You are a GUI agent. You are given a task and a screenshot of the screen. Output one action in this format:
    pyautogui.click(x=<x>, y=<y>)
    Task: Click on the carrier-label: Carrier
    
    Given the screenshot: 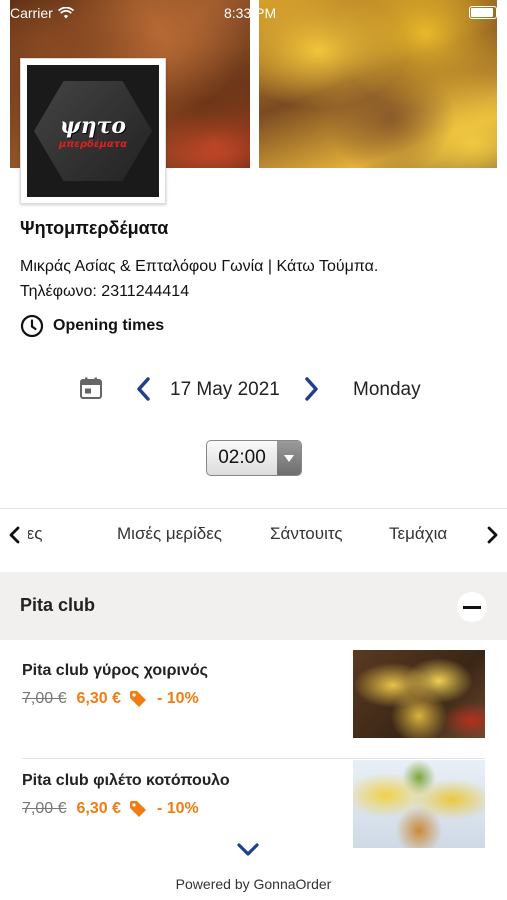 What is the action you would take?
    pyautogui.click(x=31, y=13)
    